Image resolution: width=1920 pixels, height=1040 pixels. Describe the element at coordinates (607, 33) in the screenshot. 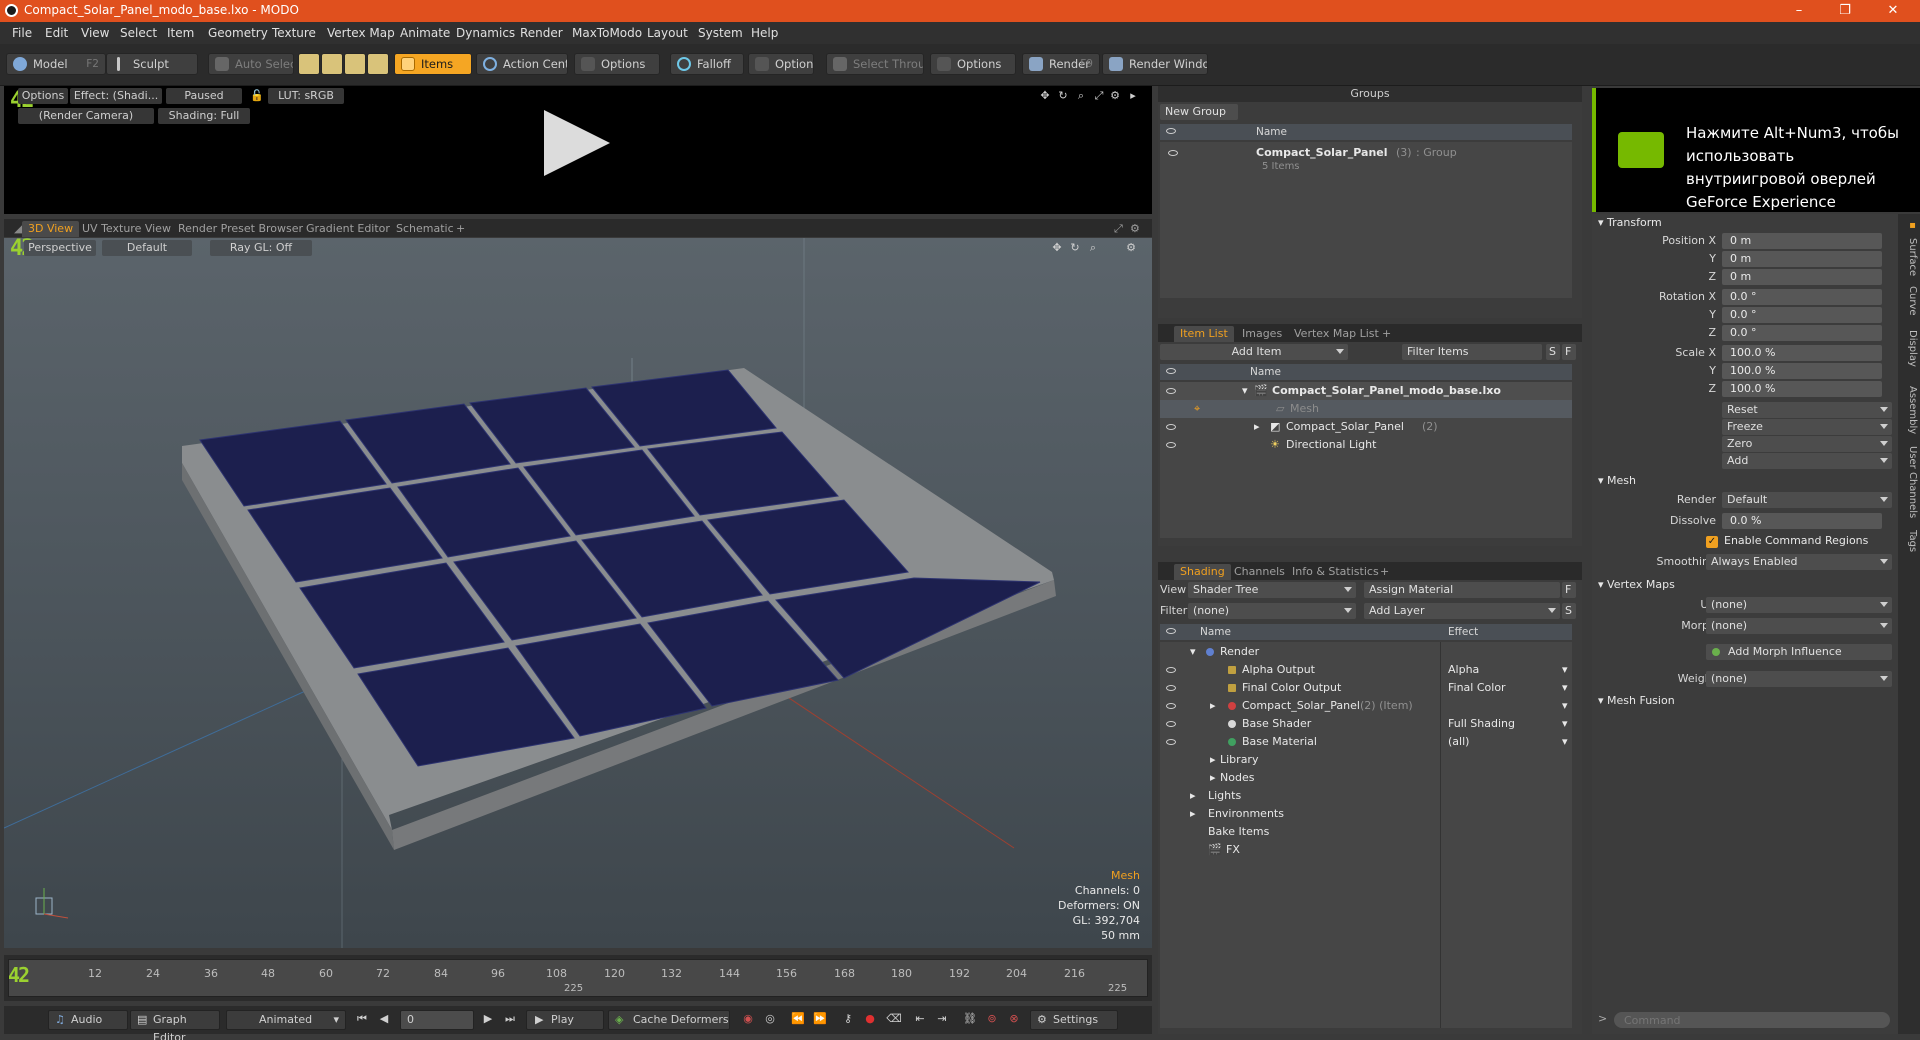

I see `menu-maxtomodo: MaxToModo` at that location.